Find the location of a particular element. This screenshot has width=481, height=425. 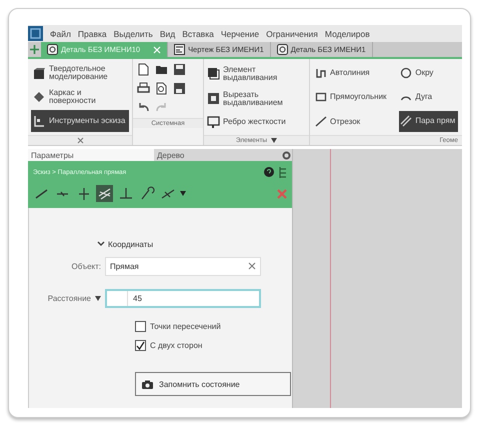

tree-icon is located at coordinates (283, 172).